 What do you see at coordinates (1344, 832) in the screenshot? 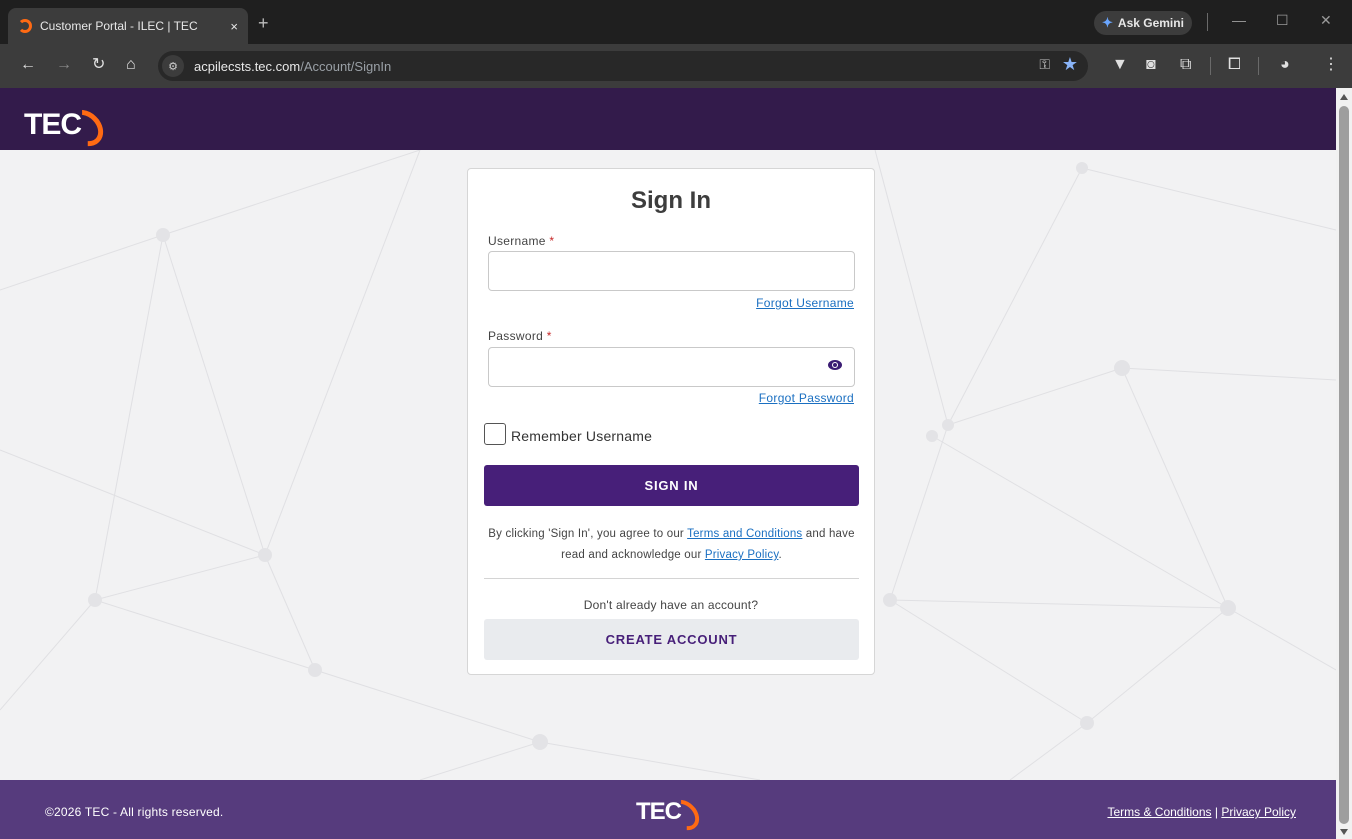
I see `scroll-down-arrow-icon` at bounding box center [1344, 832].